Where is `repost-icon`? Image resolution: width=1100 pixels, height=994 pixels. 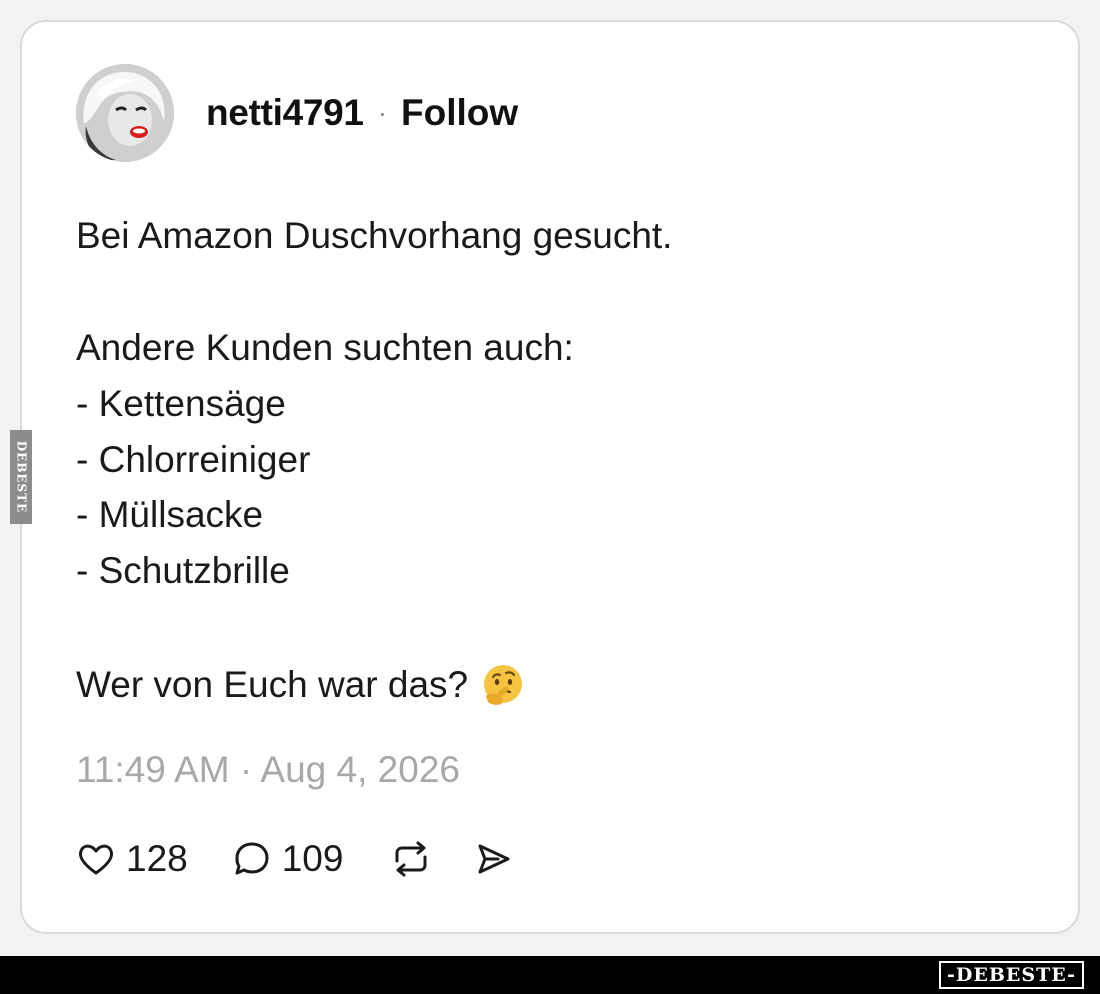
repost-icon is located at coordinates (411, 859).